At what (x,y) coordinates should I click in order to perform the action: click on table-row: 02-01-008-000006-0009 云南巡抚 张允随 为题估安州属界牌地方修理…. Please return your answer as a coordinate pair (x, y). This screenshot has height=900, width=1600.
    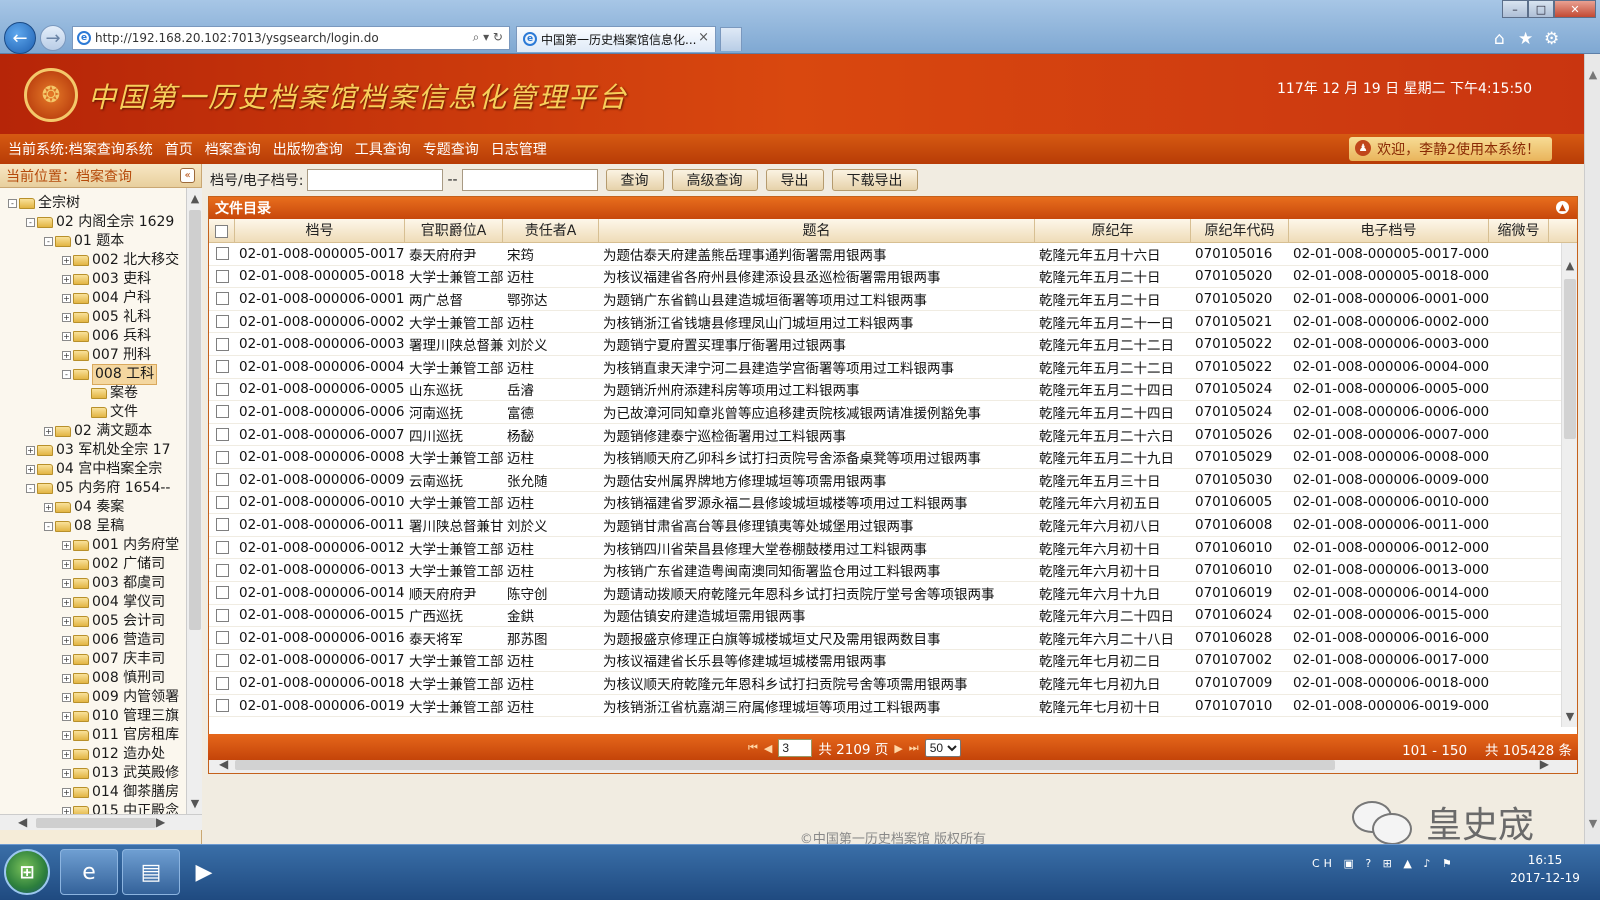
    Looking at the image, I should click on (893, 480).